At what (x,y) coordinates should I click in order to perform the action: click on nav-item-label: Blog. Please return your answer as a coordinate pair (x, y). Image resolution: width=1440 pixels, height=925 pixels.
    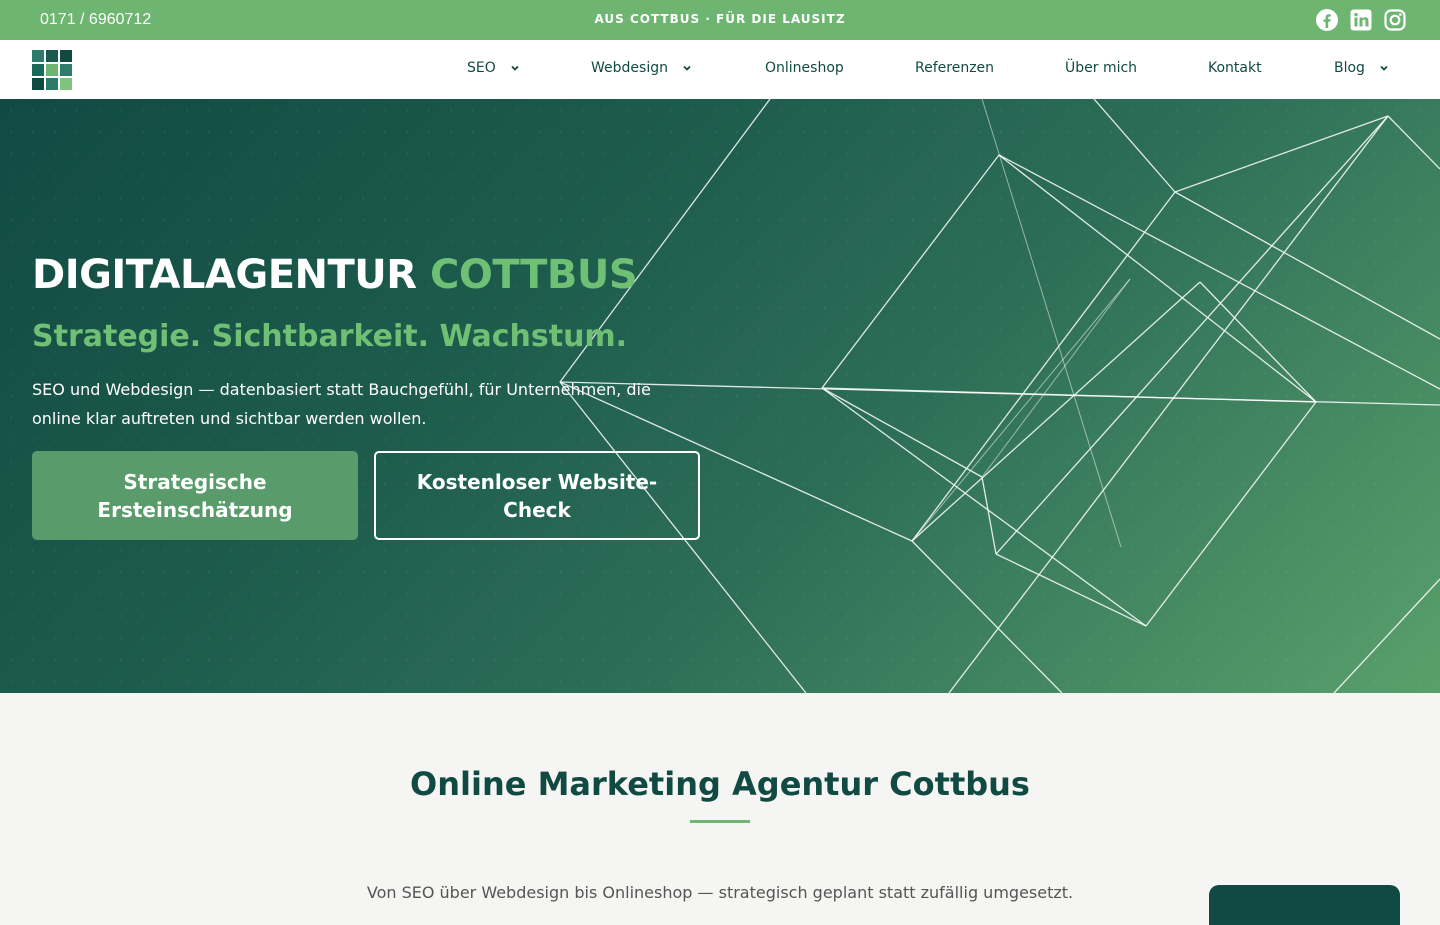
    Looking at the image, I should click on (1349, 68).